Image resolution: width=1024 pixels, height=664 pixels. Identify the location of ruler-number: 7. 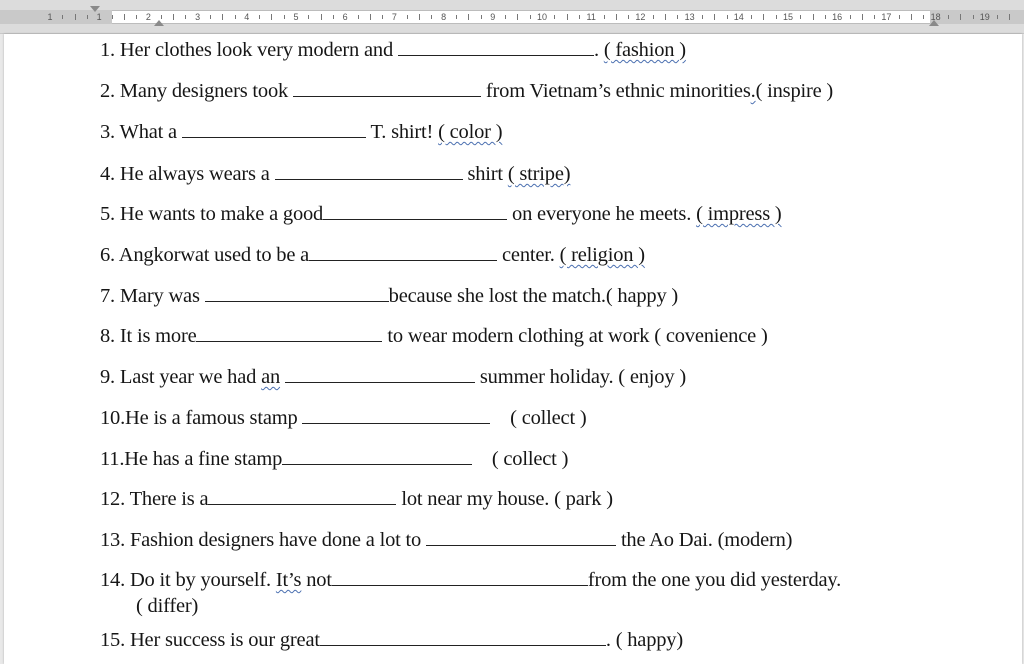
(394, 17).